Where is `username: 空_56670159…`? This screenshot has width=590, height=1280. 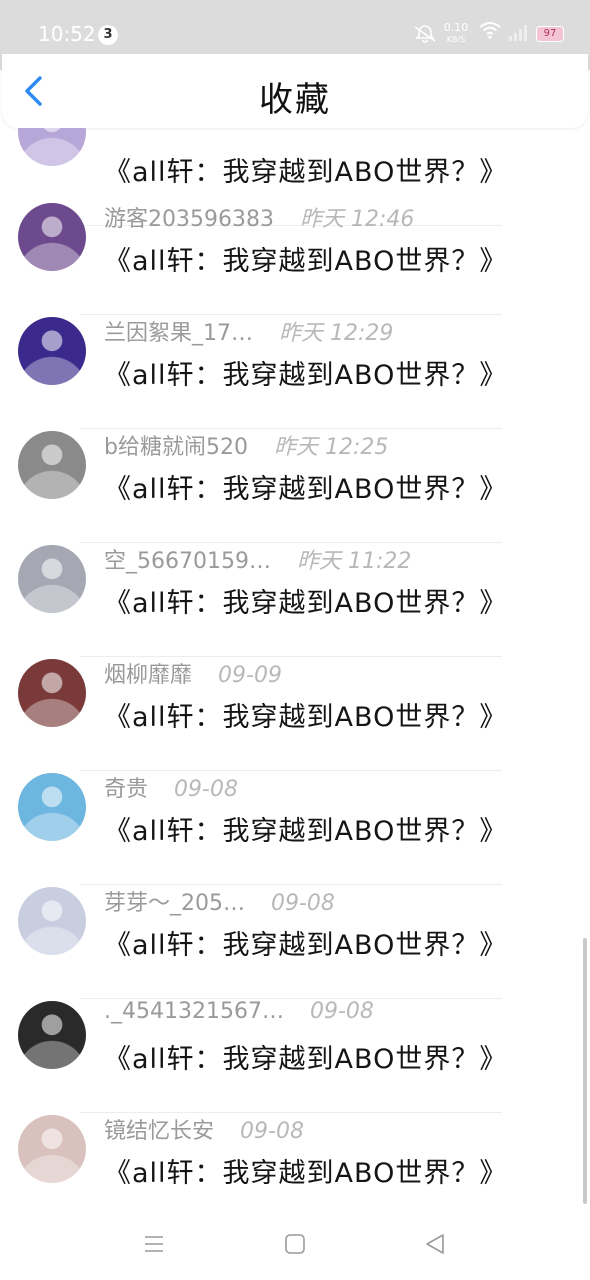 username: 空_56670159… is located at coordinates (187, 559).